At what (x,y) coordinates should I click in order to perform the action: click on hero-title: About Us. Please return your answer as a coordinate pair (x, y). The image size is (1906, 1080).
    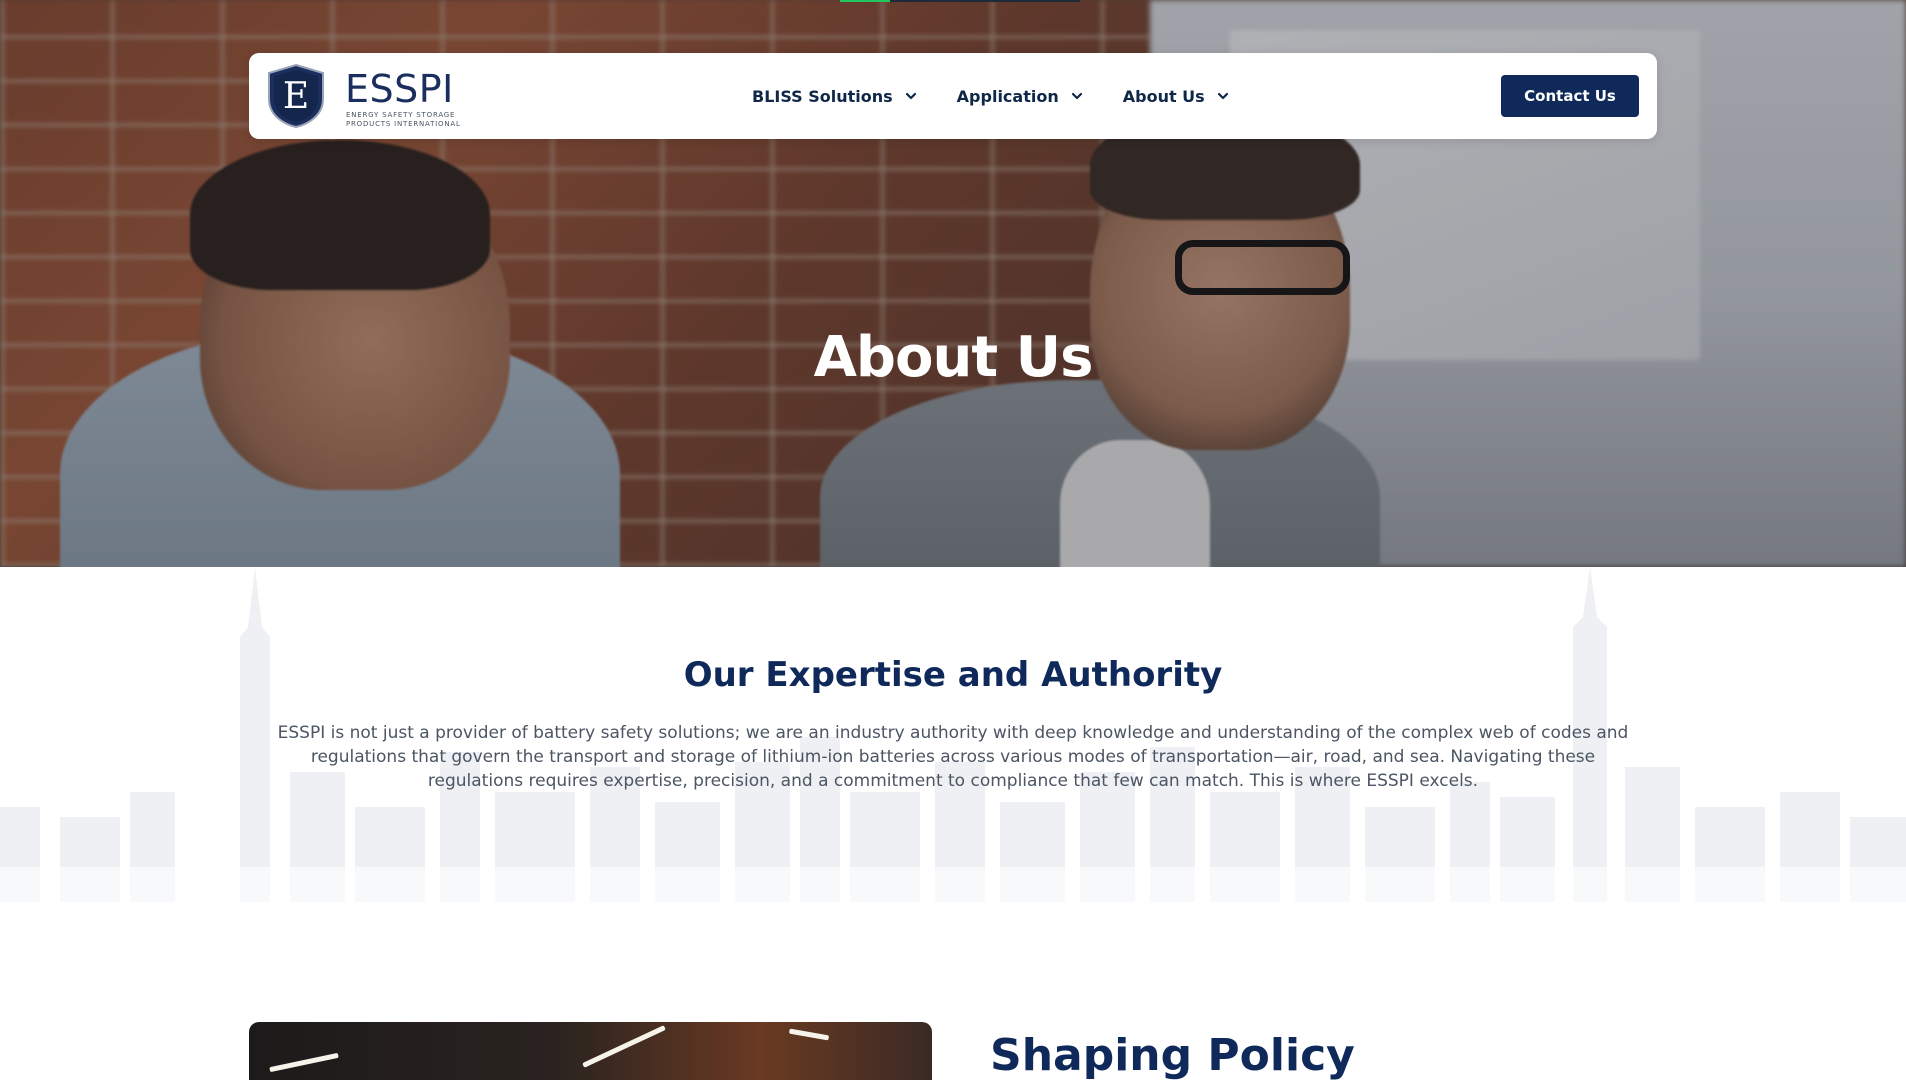
    Looking at the image, I should click on (953, 357).